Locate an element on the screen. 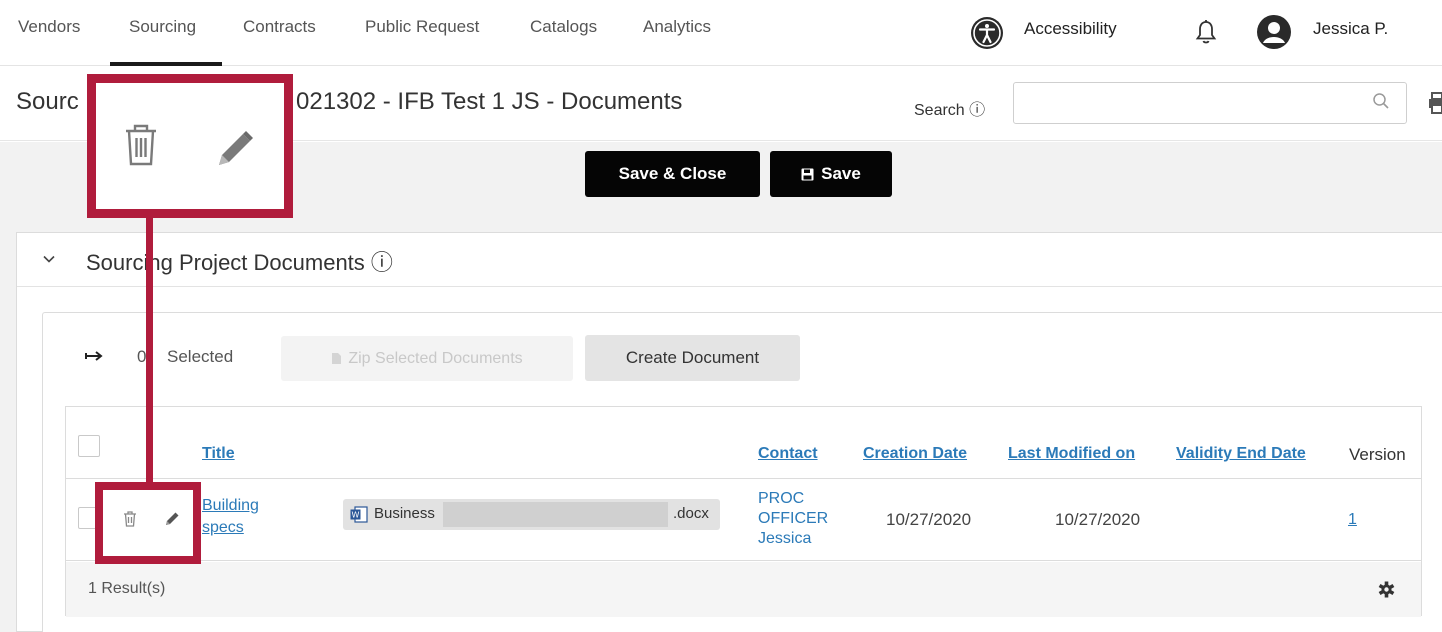  zip-file-icon is located at coordinates (337, 358).